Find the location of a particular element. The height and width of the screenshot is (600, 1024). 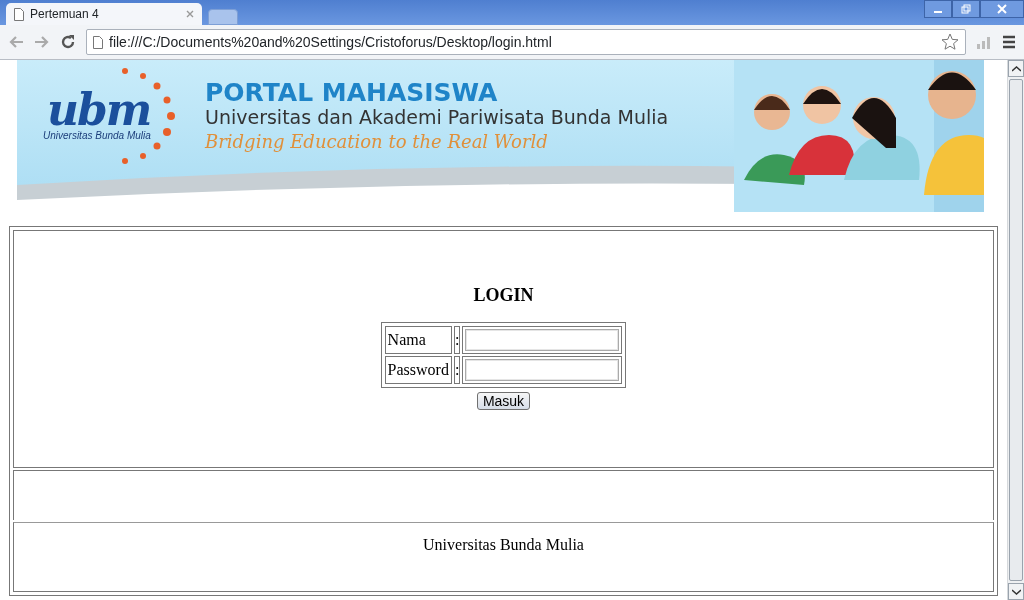

minimize-button is located at coordinates (938, 9).